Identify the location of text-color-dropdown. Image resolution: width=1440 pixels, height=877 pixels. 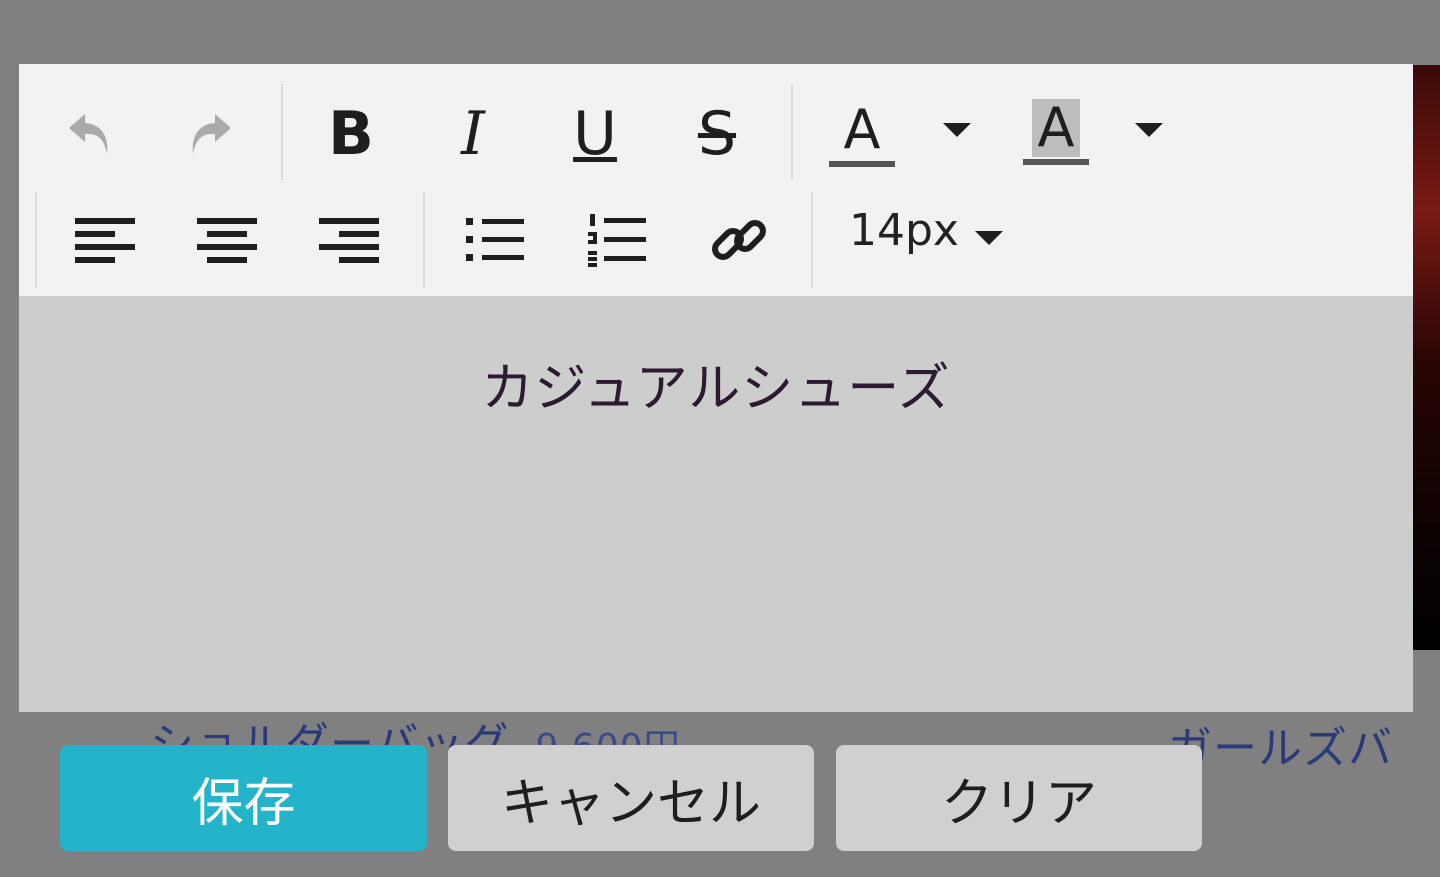
(957, 130).